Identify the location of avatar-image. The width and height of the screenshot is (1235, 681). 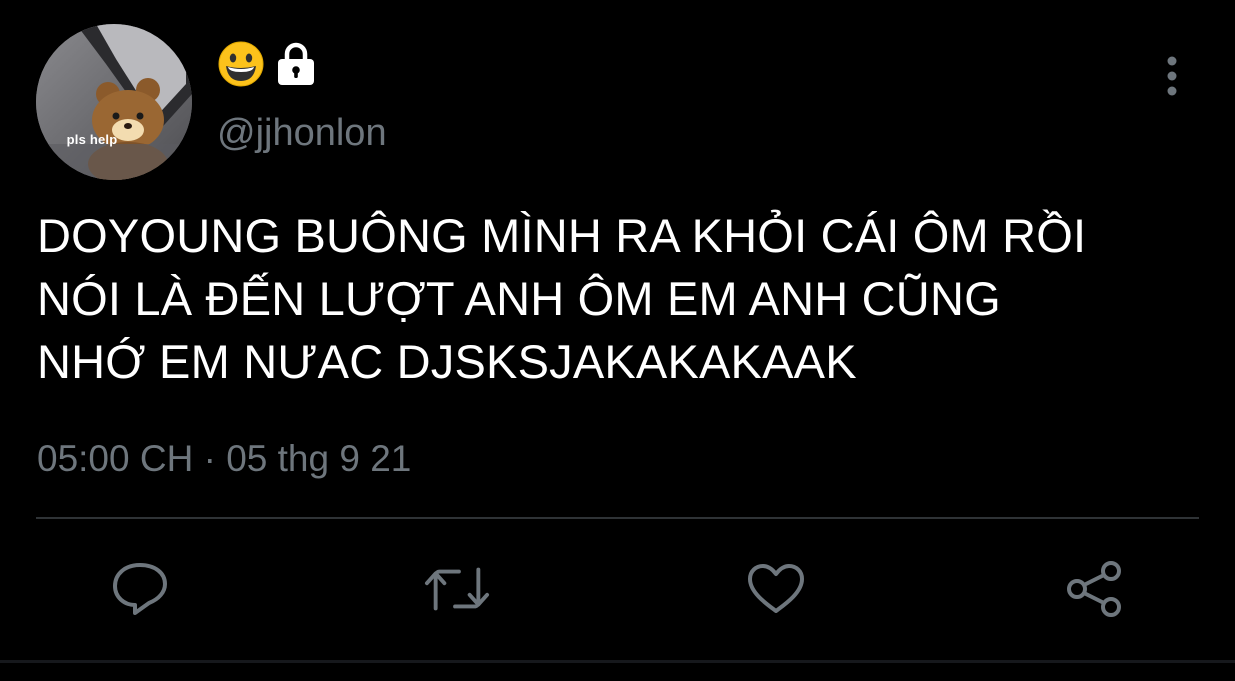
(114, 102).